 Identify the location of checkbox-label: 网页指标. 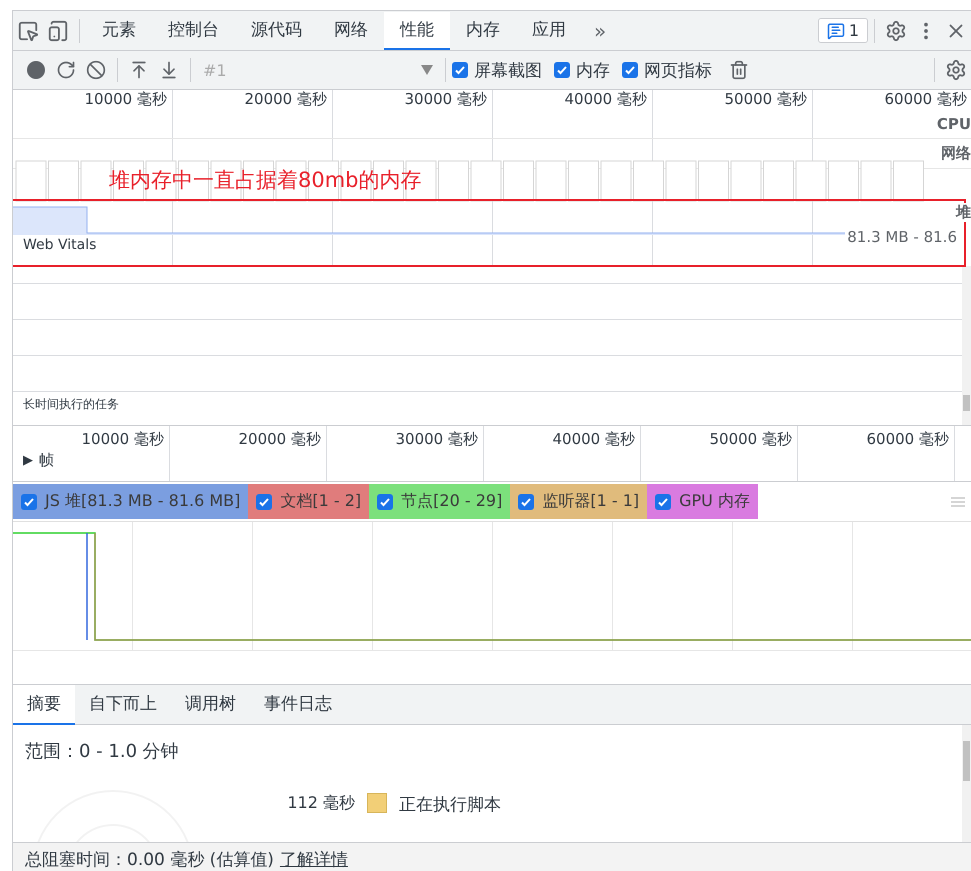
(678, 71).